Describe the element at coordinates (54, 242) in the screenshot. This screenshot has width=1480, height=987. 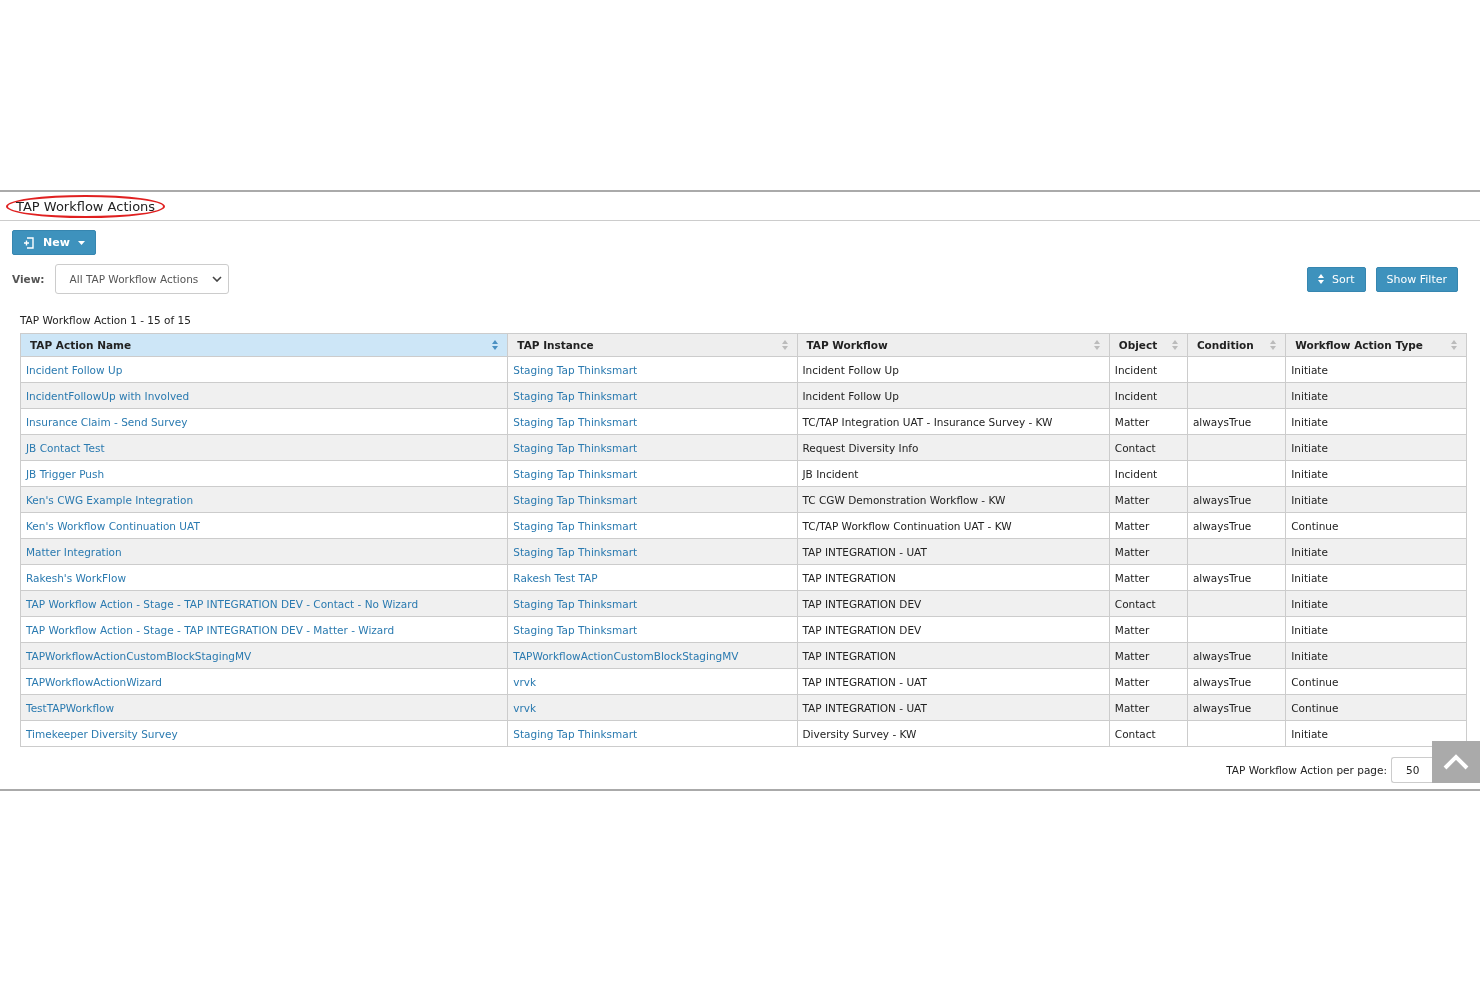
I see `new-button: New` at that location.